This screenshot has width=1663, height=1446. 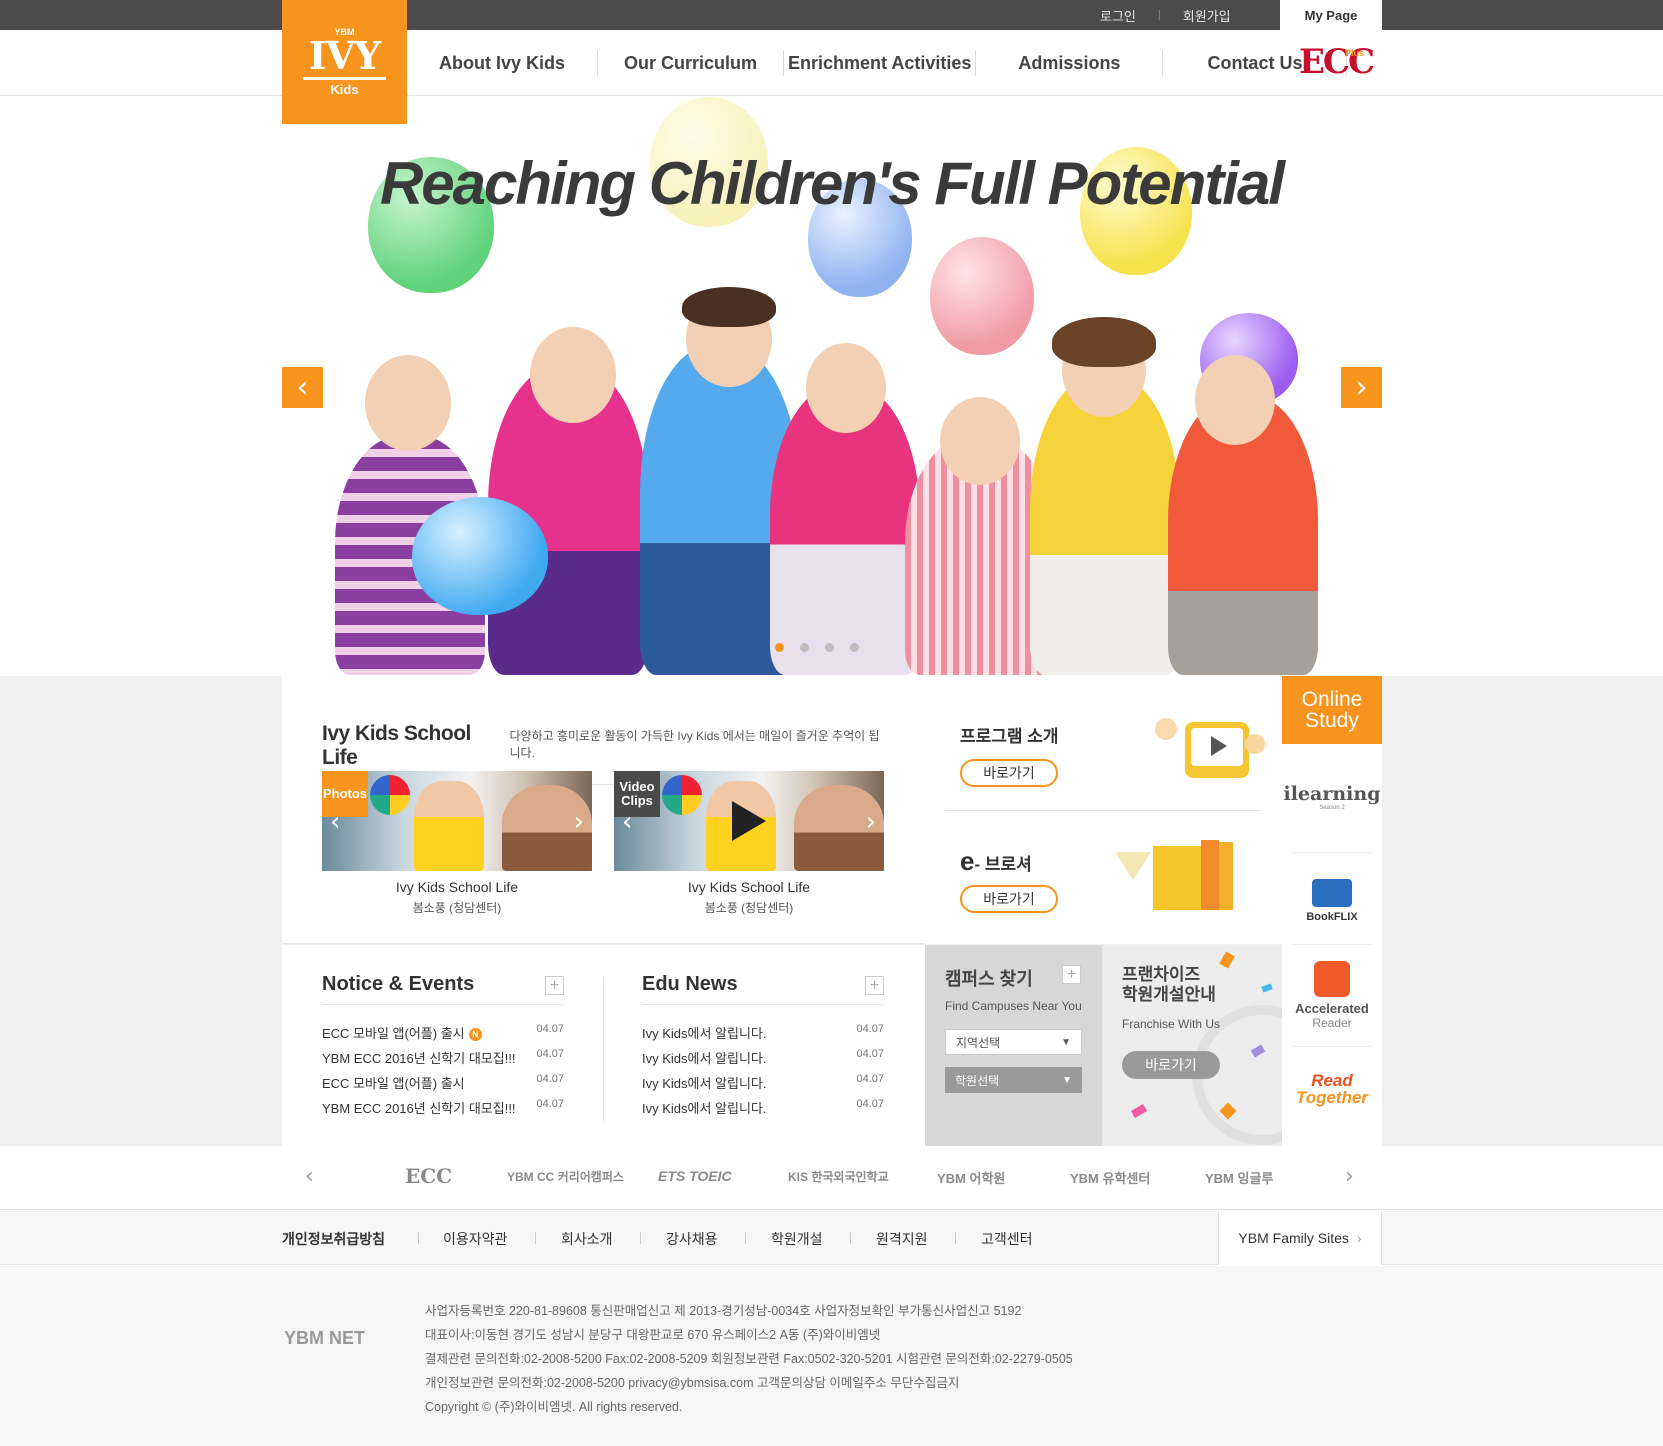 What do you see at coordinates (345, 794) in the screenshot?
I see `photos-tag: Photos` at bounding box center [345, 794].